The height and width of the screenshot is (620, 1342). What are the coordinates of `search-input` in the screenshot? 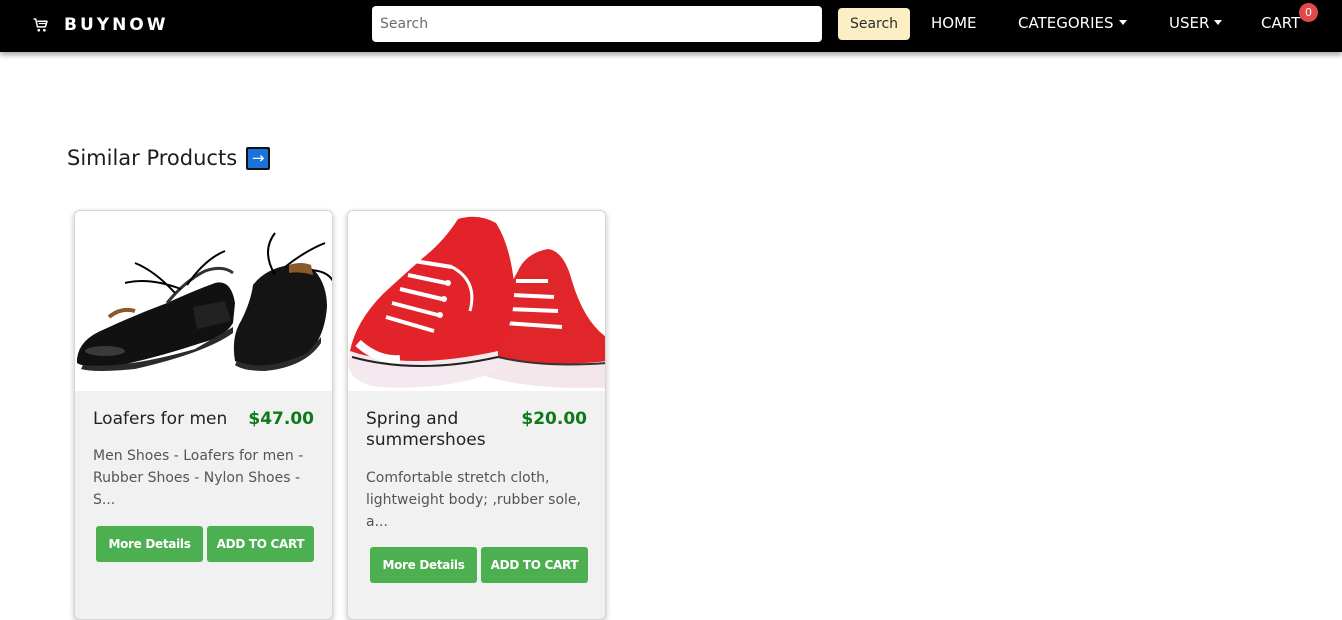 It's located at (597, 24).